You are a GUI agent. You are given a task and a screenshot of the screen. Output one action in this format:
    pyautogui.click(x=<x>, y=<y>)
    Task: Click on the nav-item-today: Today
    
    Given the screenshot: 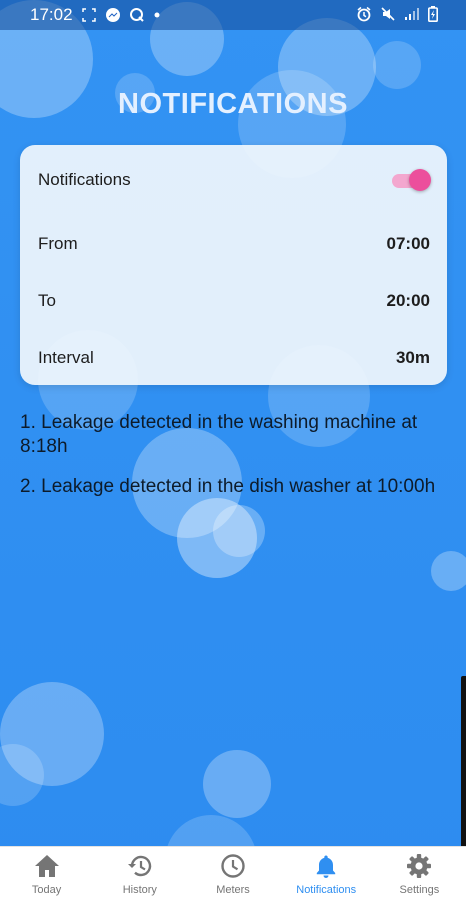 What is the action you would take?
    pyautogui.click(x=46, y=875)
    